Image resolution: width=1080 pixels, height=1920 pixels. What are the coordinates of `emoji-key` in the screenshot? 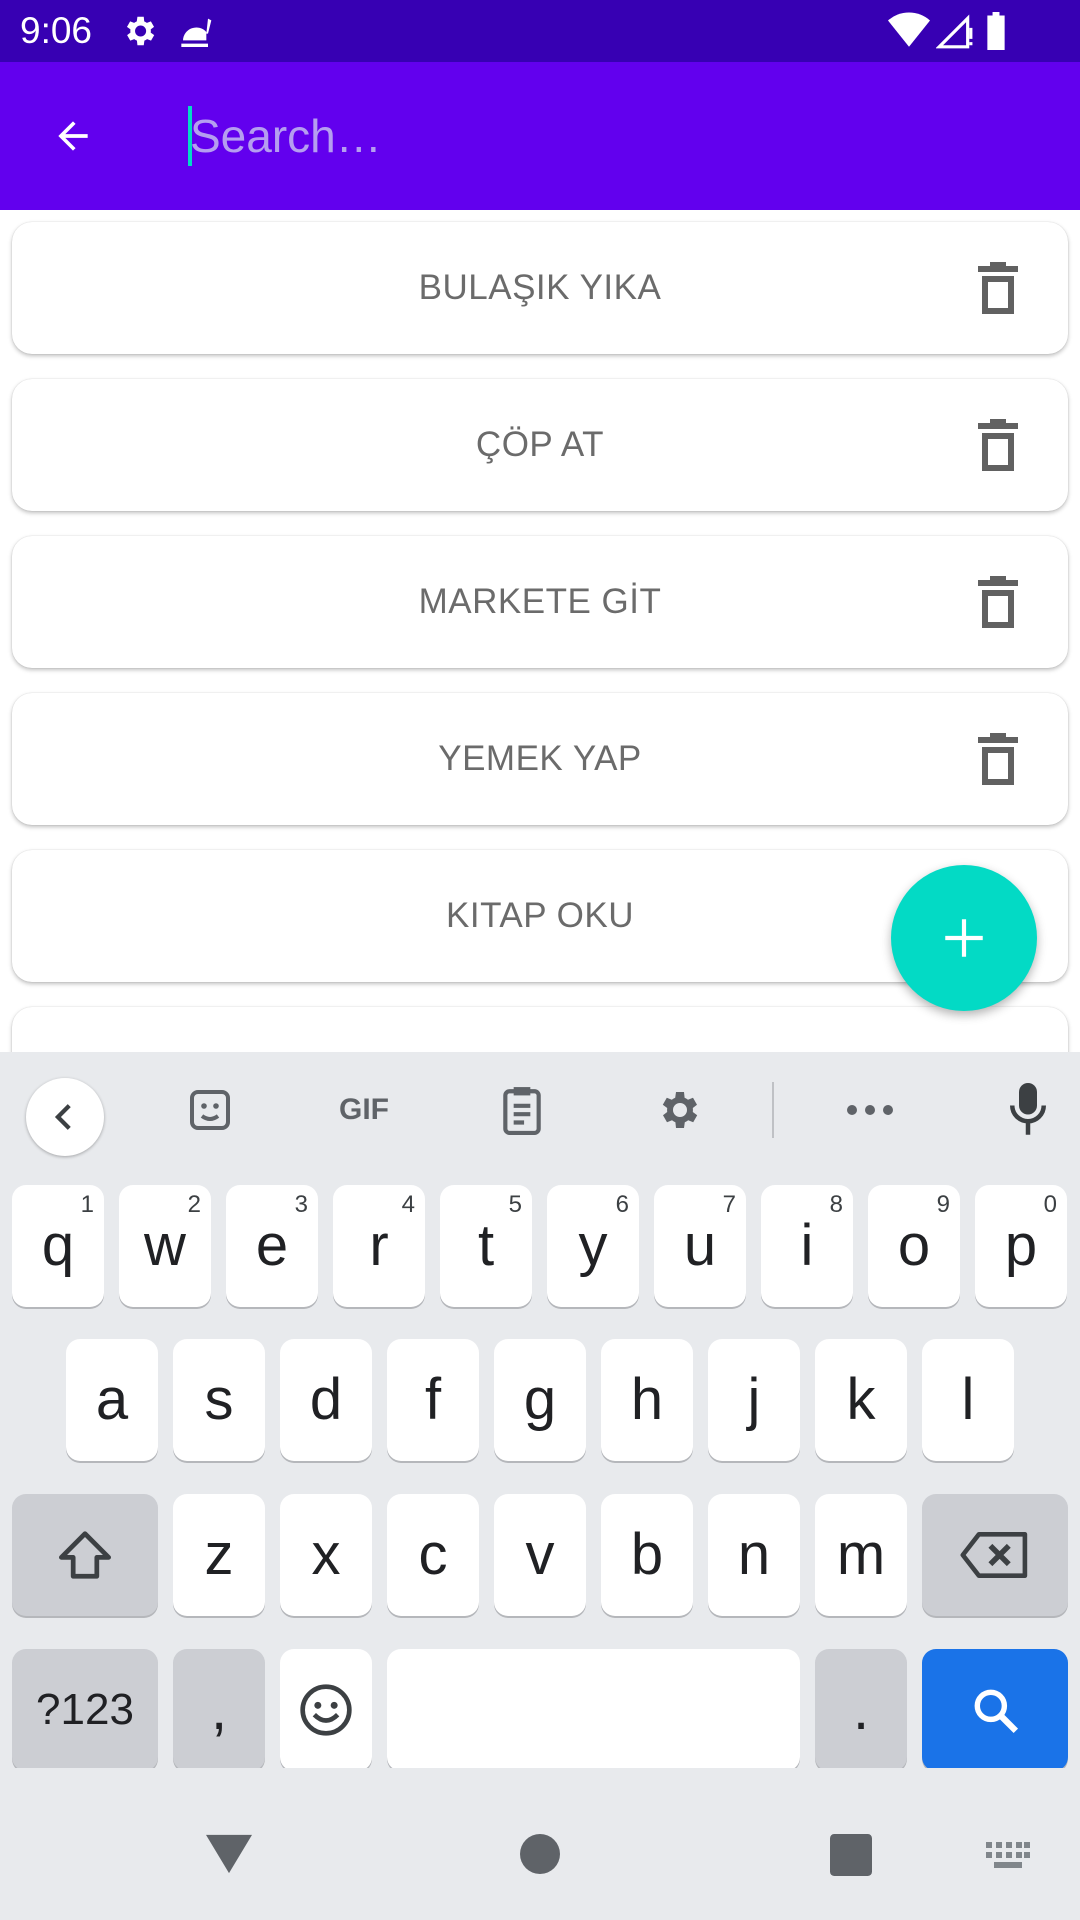 It's located at (326, 1710).